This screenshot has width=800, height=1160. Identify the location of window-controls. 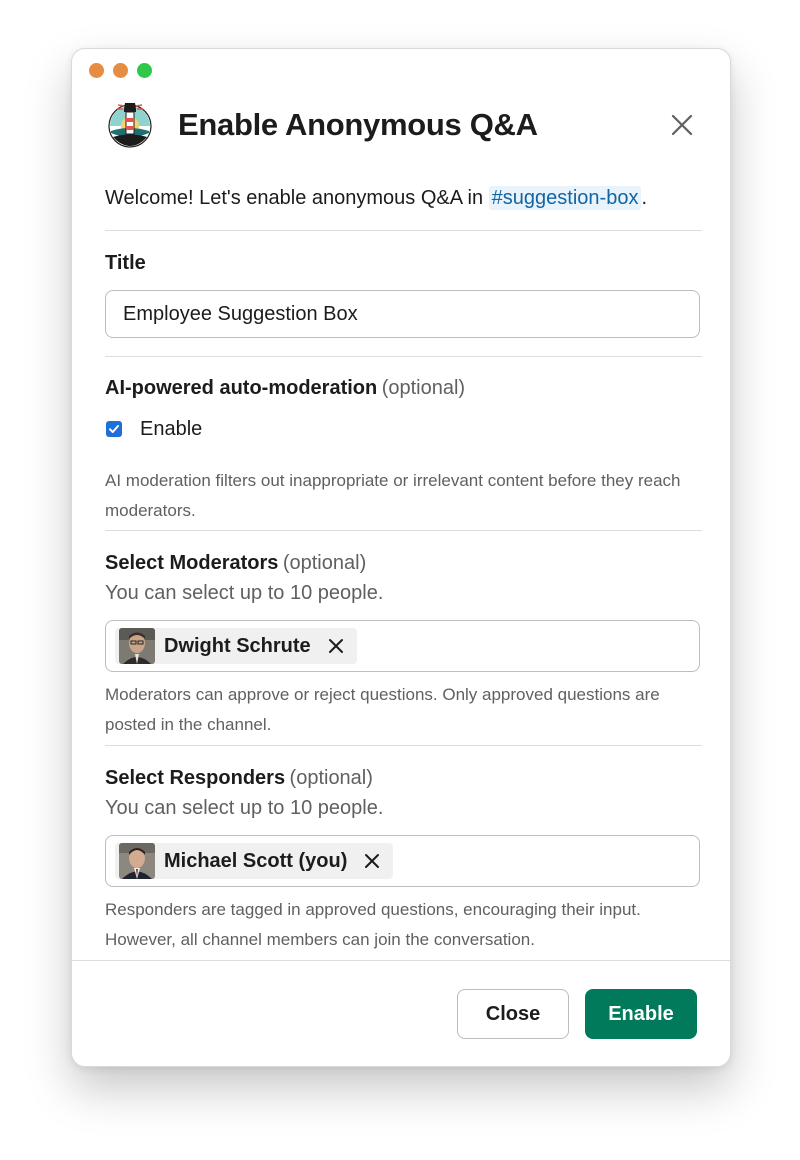
(120, 70).